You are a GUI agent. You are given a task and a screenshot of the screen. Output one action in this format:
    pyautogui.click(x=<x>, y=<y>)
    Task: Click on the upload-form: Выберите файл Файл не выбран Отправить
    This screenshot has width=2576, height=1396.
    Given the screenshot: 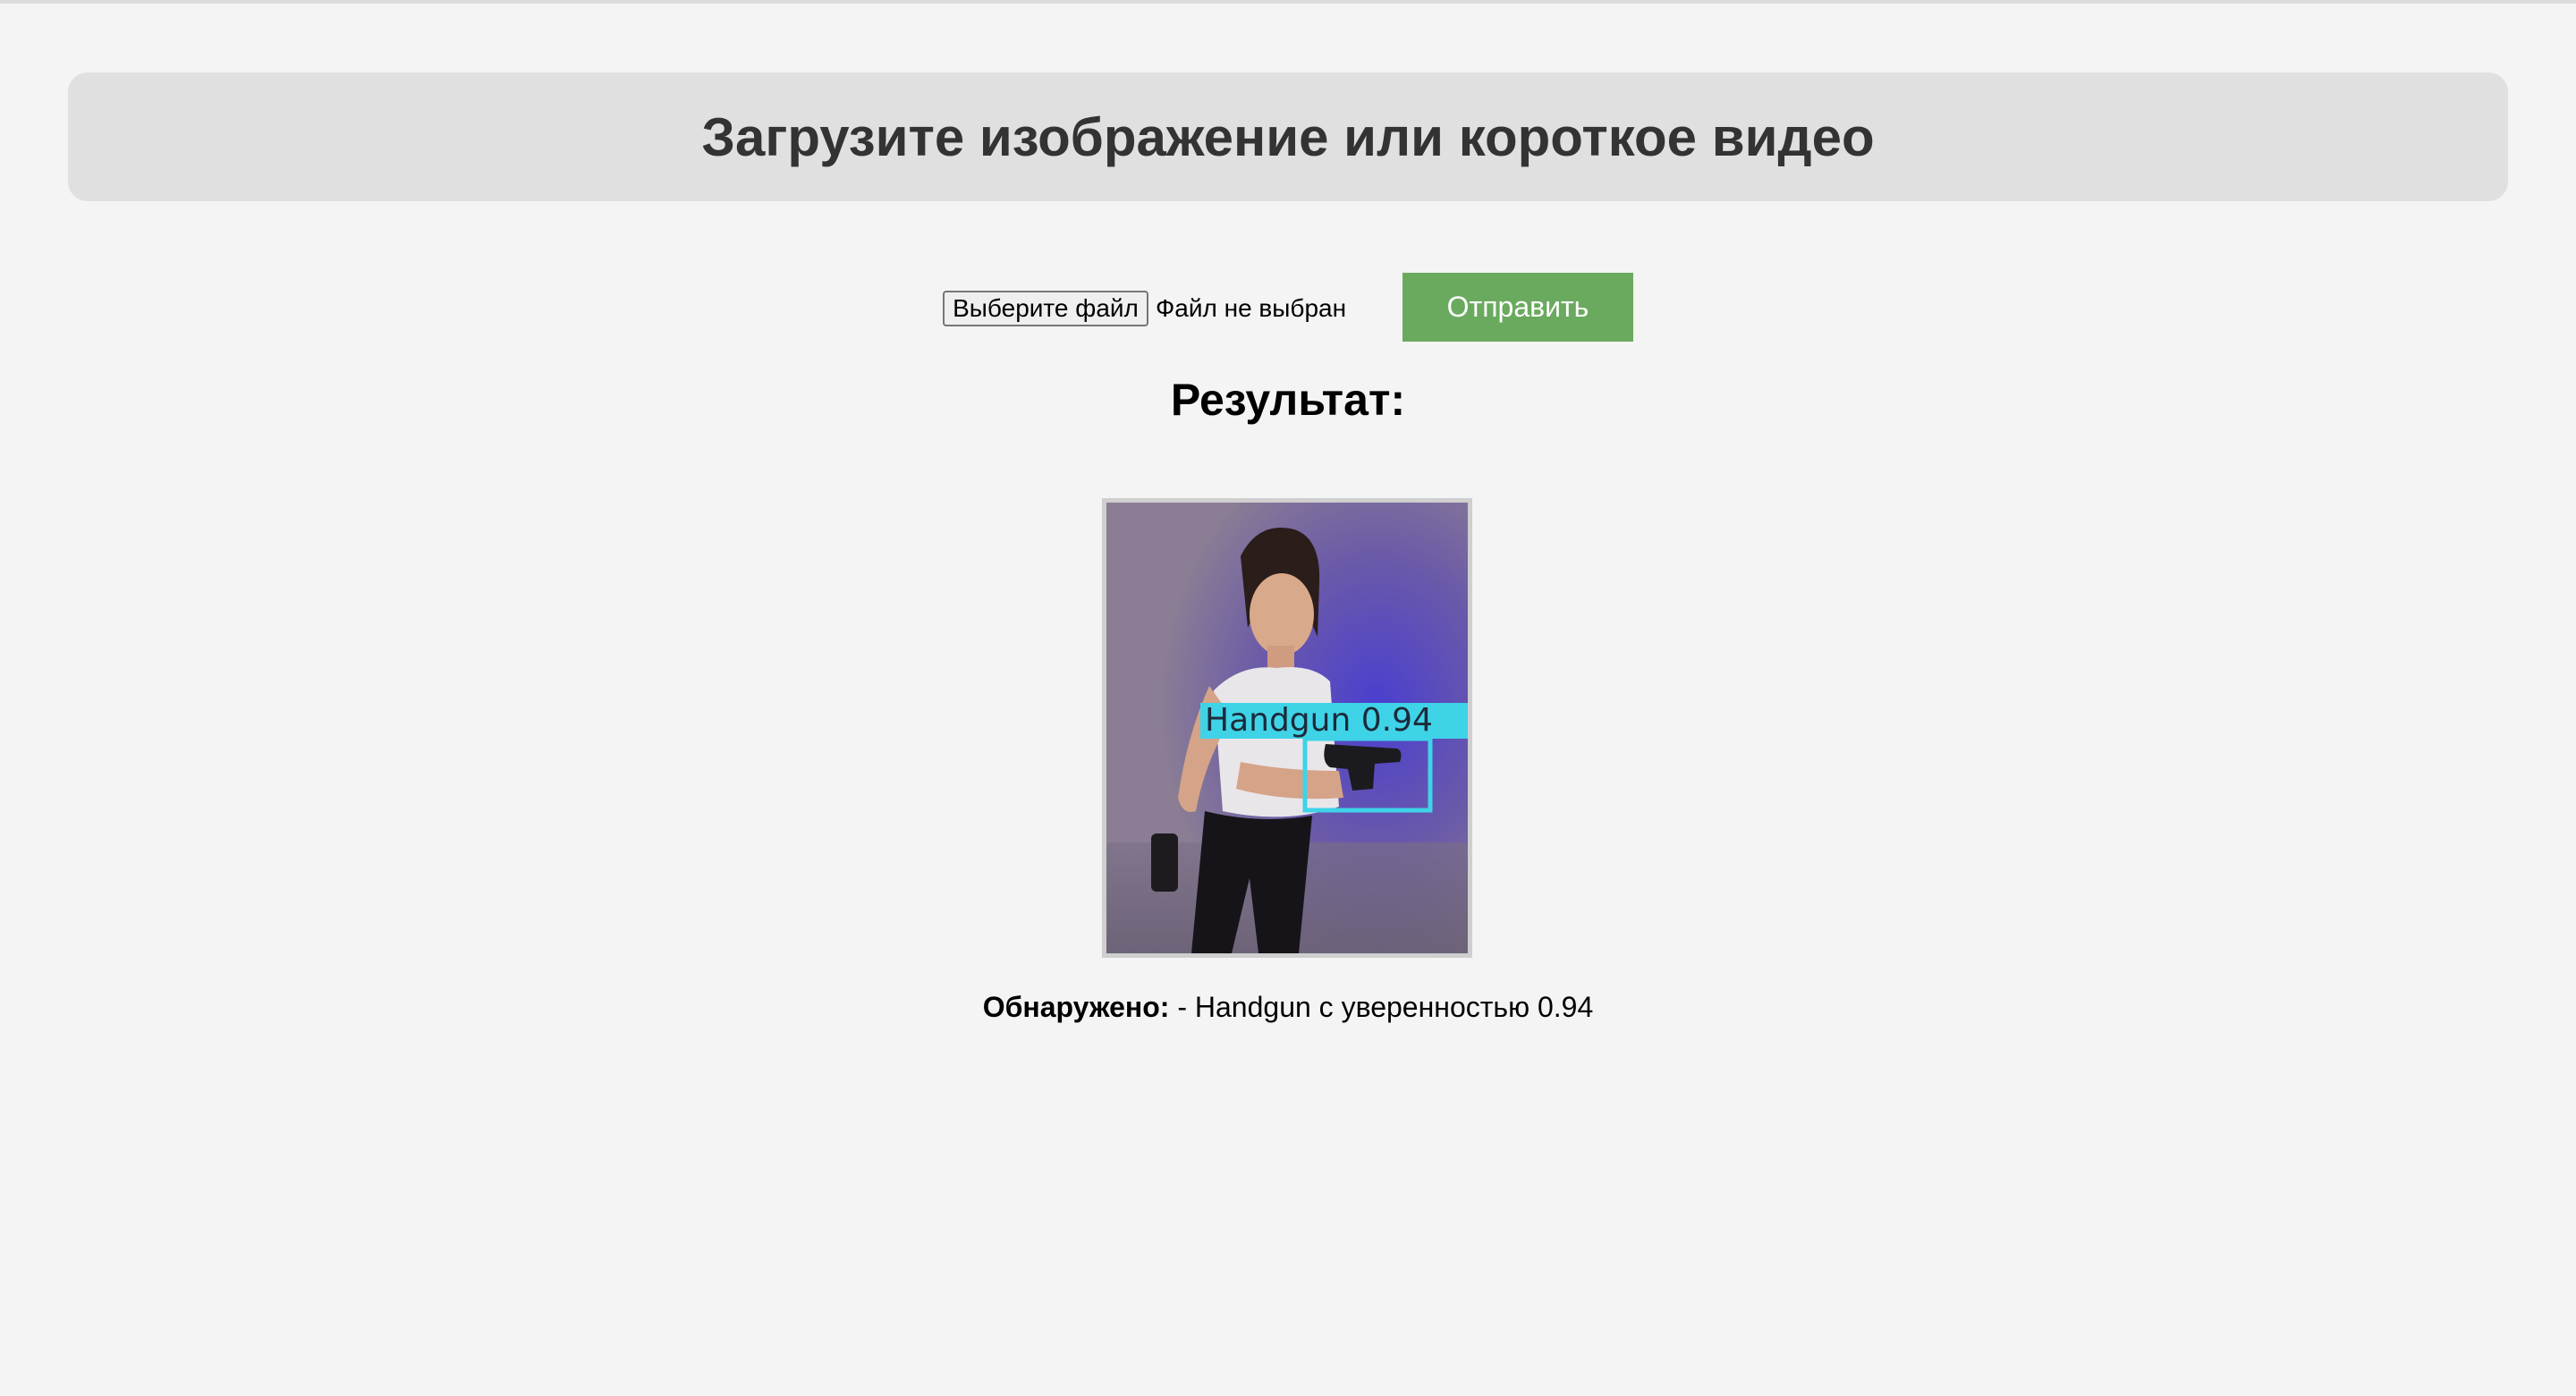 What is the action you would take?
    pyautogui.click(x=1288, y=308)
    